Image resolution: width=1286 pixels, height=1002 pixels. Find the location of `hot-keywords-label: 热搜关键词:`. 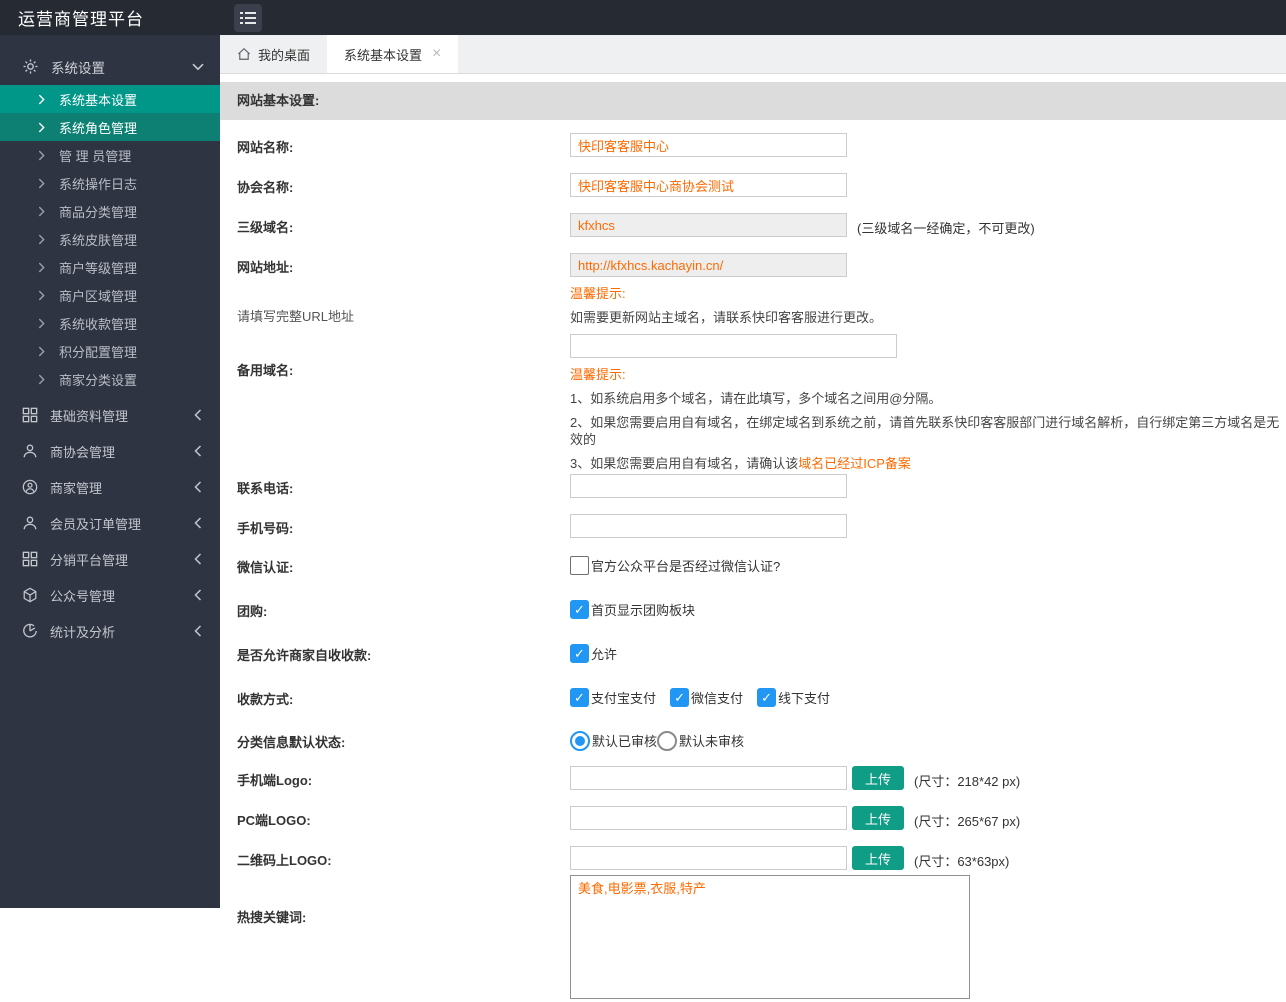

hot-keywords-label: 热搜关键词: is located at coordinates (272, 917).